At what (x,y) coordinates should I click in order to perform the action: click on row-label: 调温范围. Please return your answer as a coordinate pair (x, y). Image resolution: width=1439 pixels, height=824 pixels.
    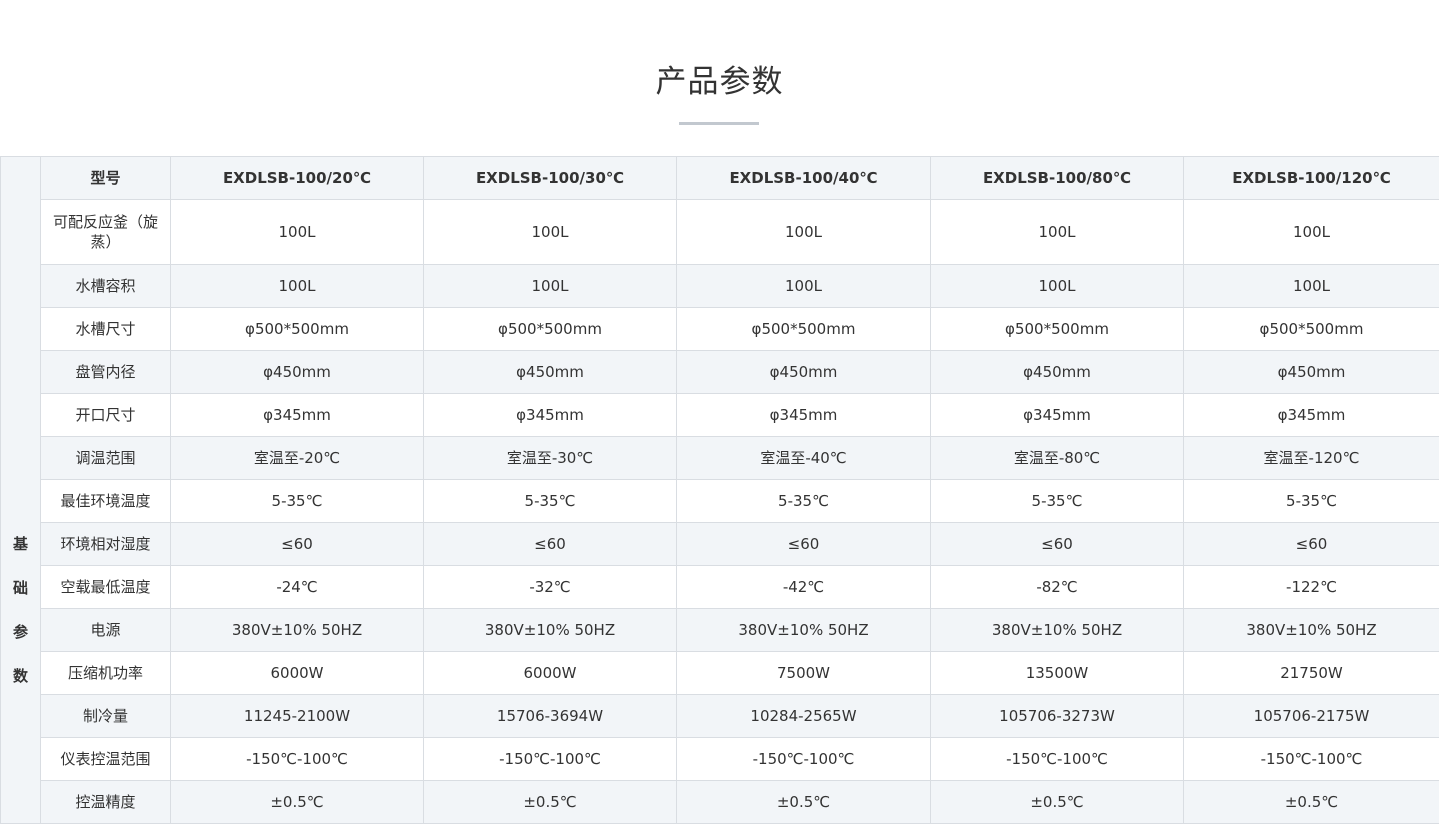
    Looking at the image, I should click on (105, 458).